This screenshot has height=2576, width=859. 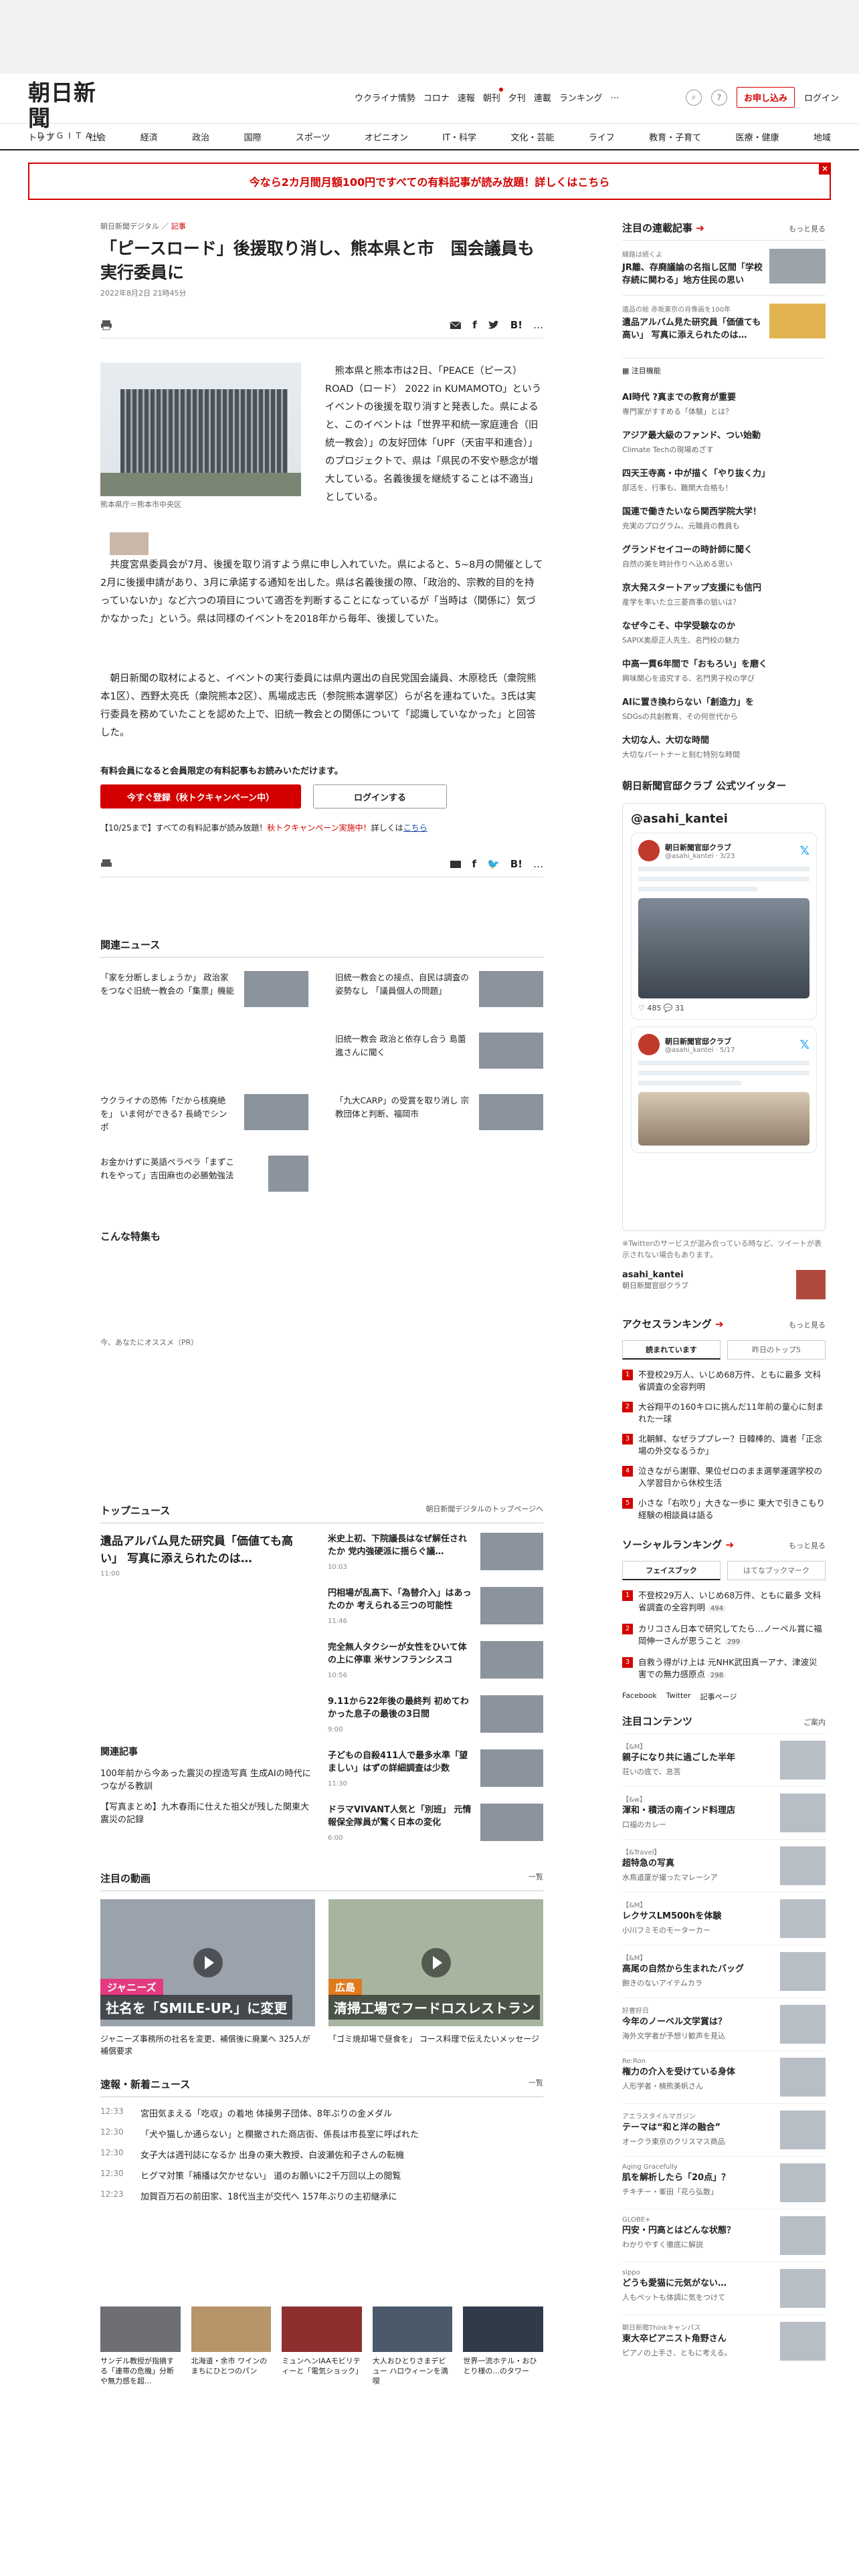 What do you see at coordinates (724, 1669) in the screenshot?
I see `social-item: 3 自救う得がけ上は 元NHK武田真一アナ、津波災害での無力感原点 298` at bounding box center [724, 1669].